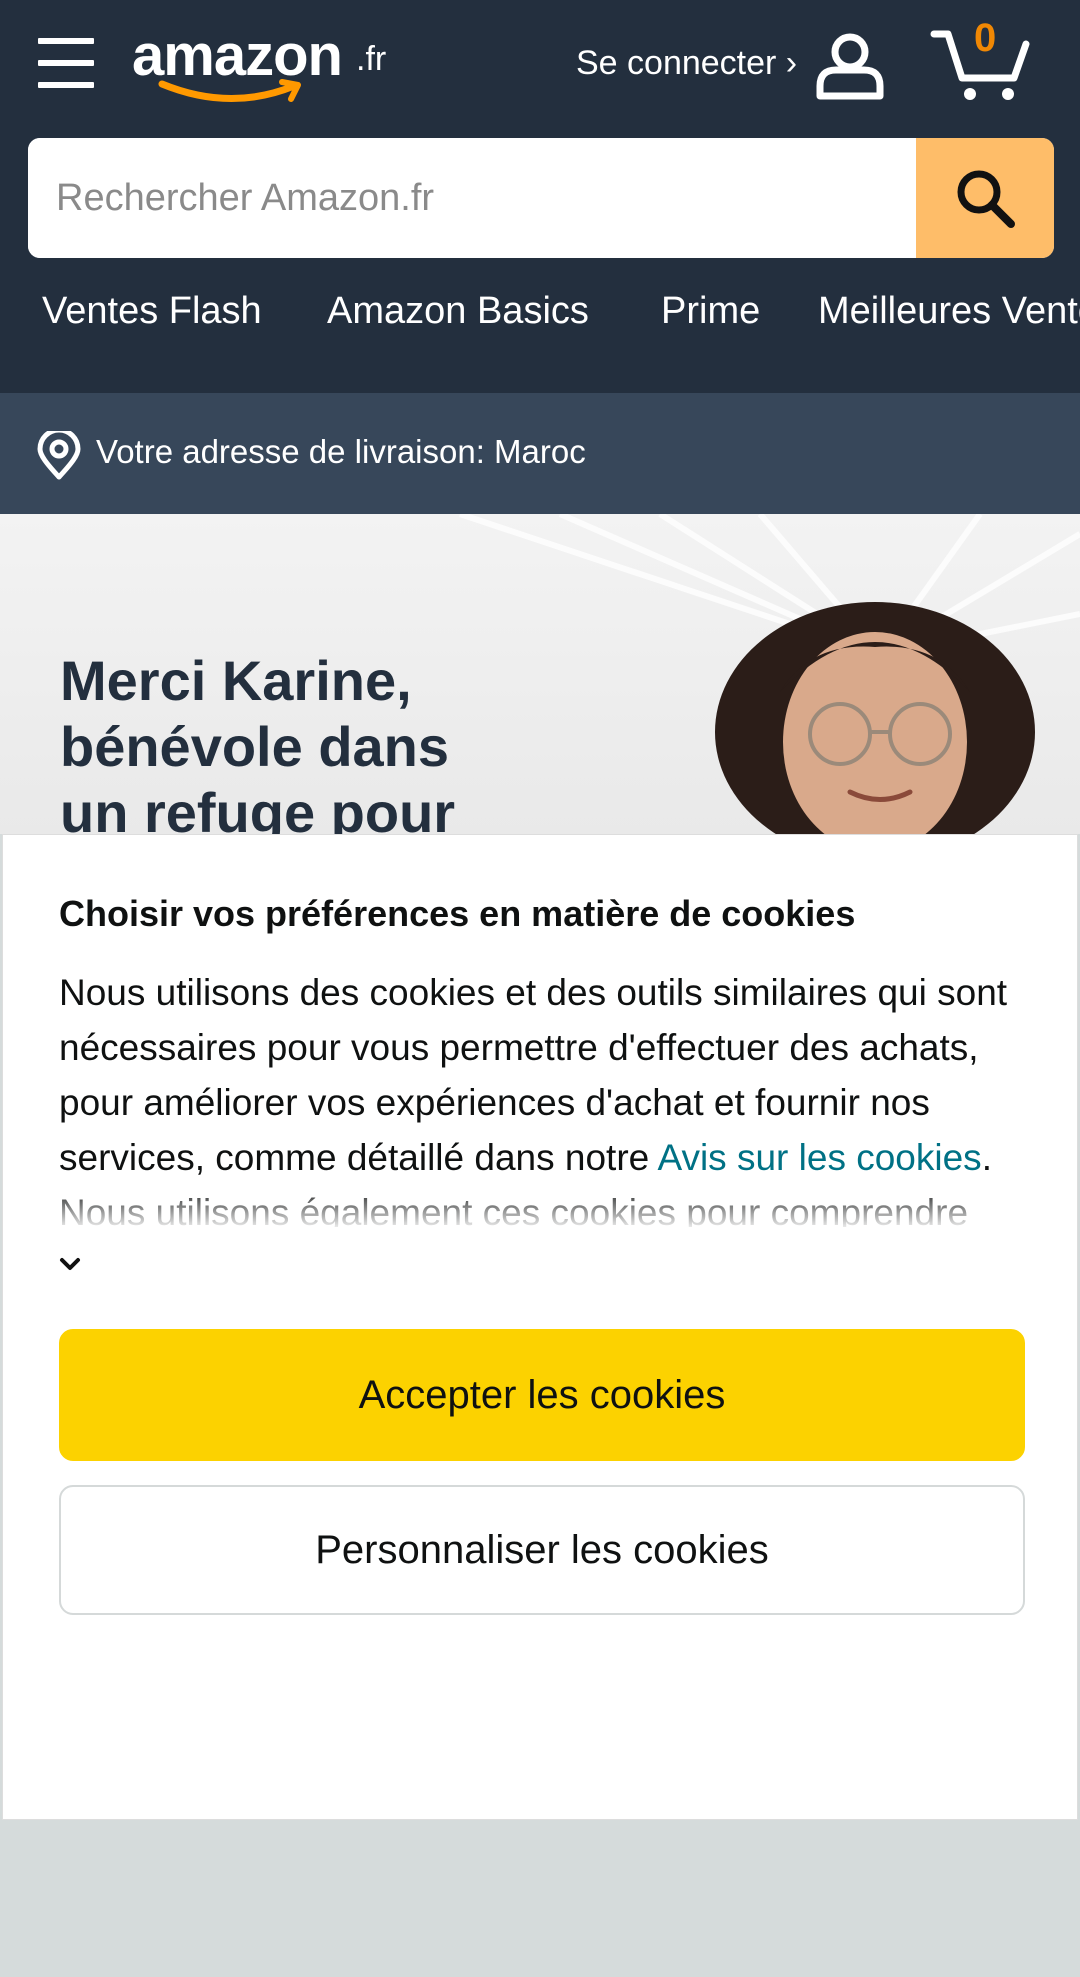 This screenshot has width=1080, height=1977. What do you see at coordinates (70, 1264) in the screenshot?
I see `chevron-down-icon` at bounding box center [70, 1264].